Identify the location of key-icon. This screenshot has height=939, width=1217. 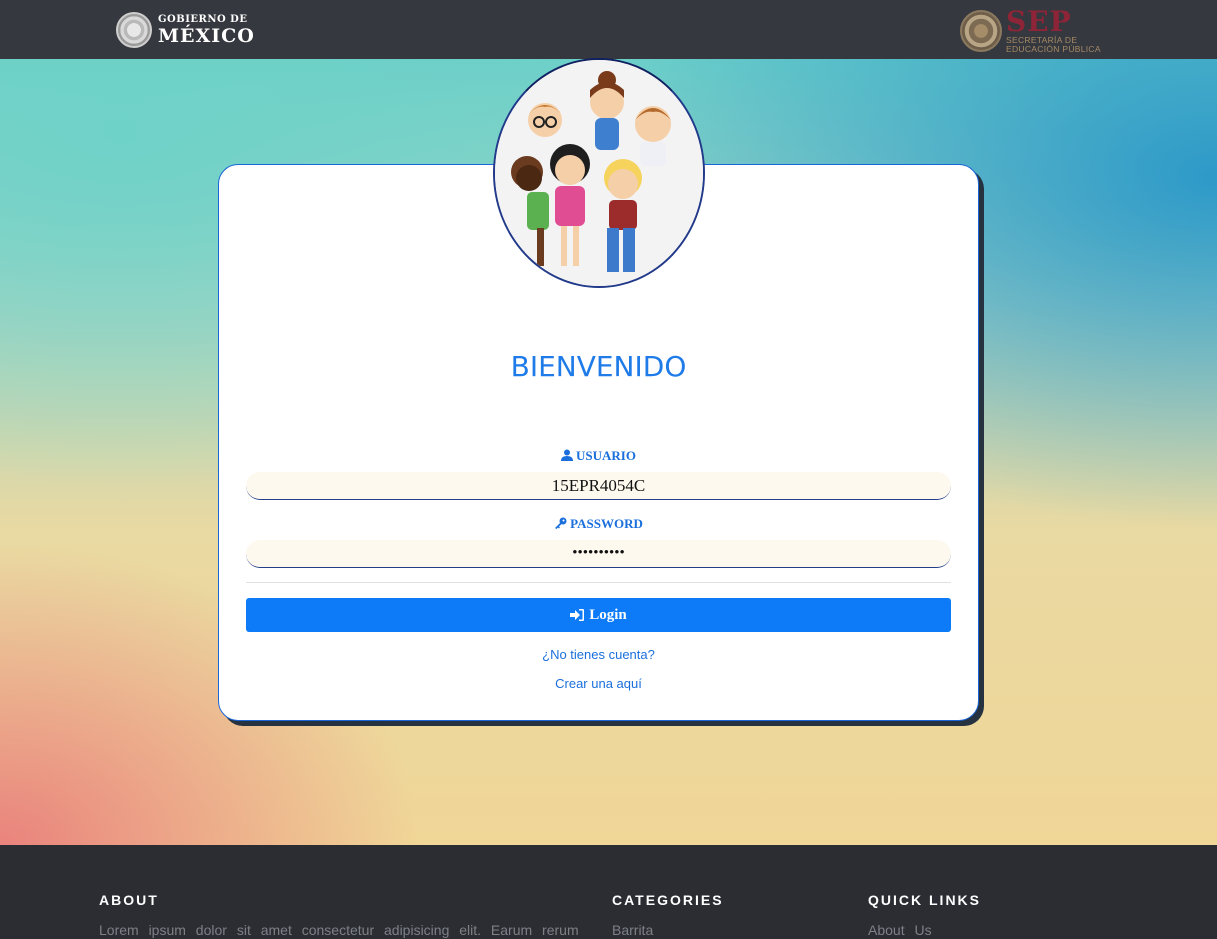
(561, 523).